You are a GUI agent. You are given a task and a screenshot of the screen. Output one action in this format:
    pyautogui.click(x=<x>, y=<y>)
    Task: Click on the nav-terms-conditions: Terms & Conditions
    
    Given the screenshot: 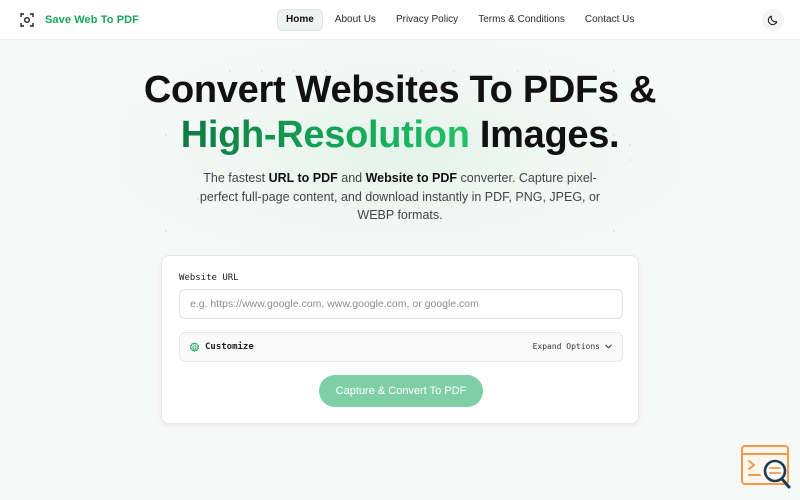 What is the action you would take?
    pyautogui.click(x=521, y=20)
    